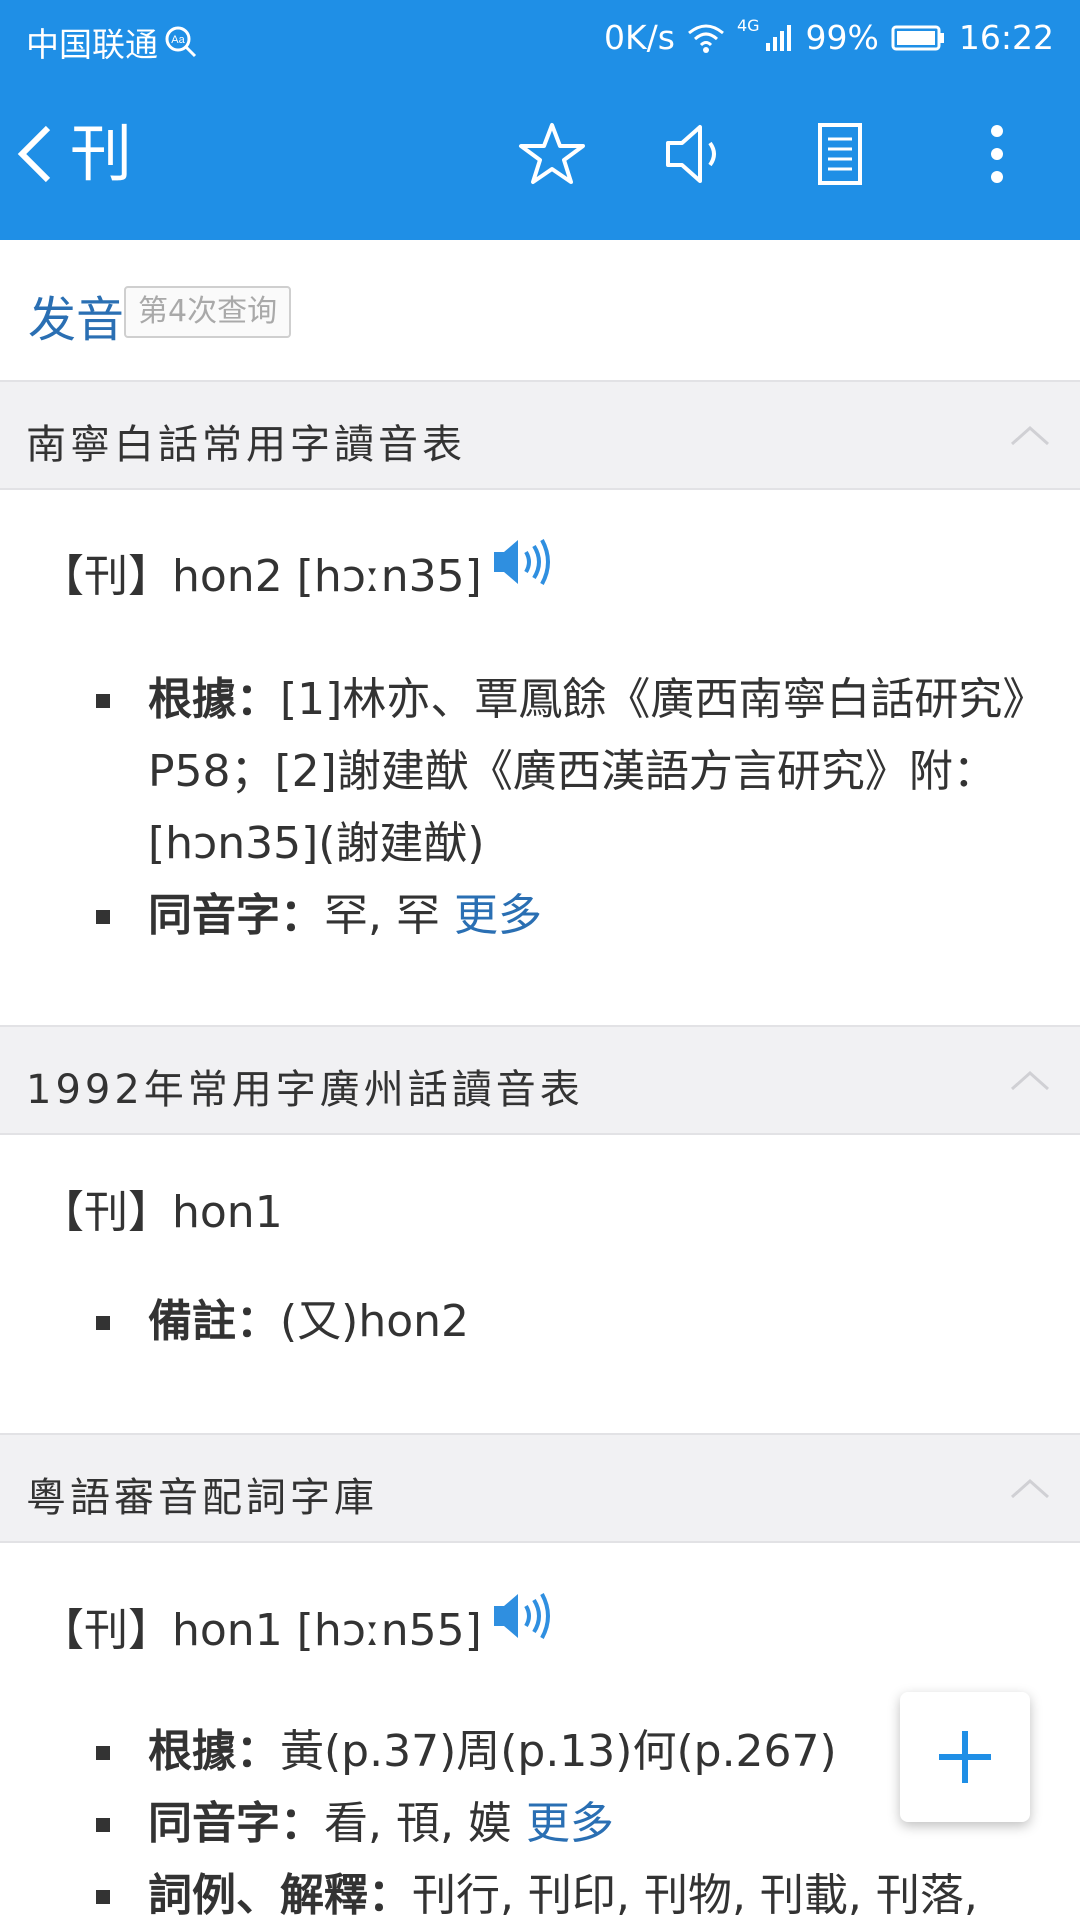 This screenshot has height=1920, width=1080. What do you see at coordinates (178, 40) in the screenshot?
I see `svg-text: Aa` at bounding box center [178, 40].